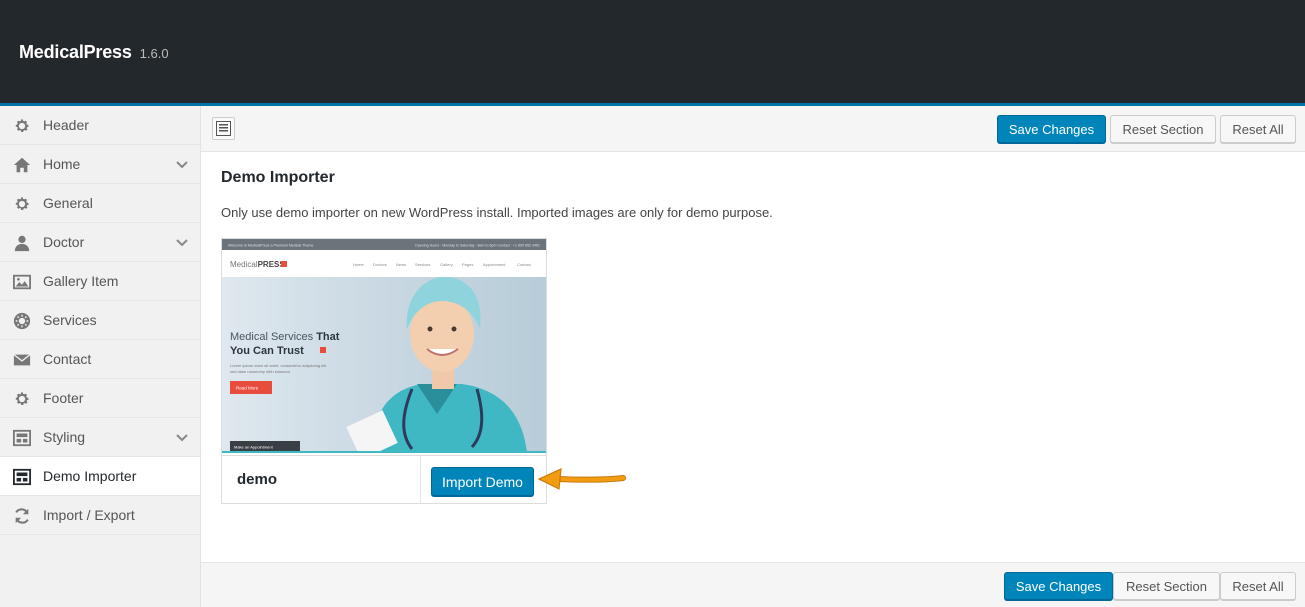 The image size is (1305, 607). I want to click on sidebar-item-label: General, so click(68, 202).